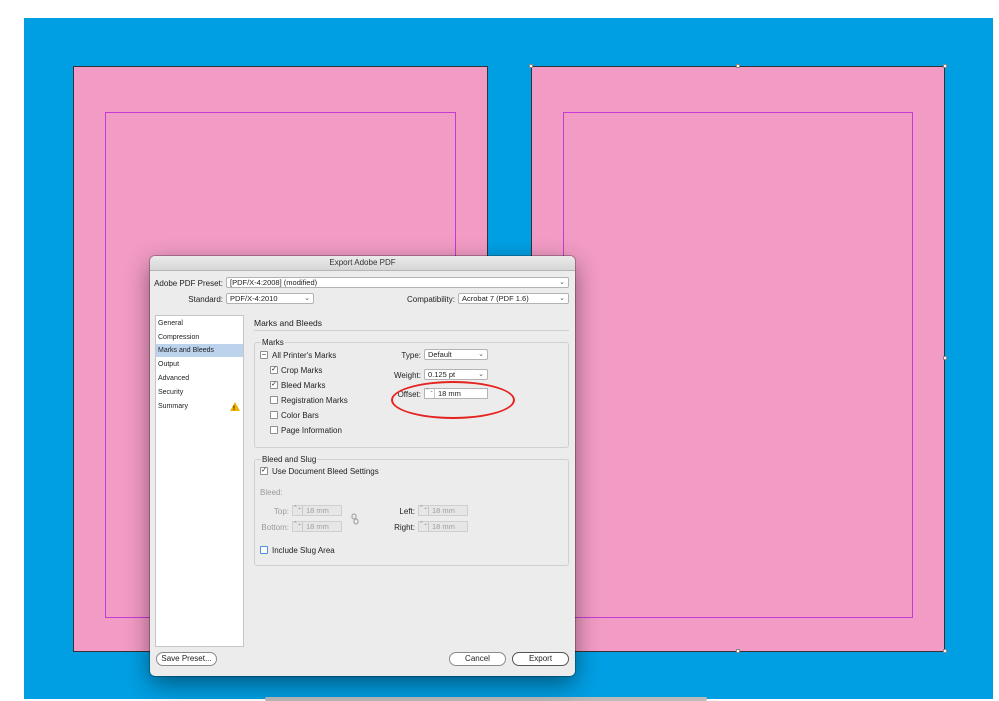 This screenshot has width=999, height=701. What do you see at coordinates (486, 699) in the screenshot?
I see `horizontal-scrollbar` at bounding box center [486, 699].